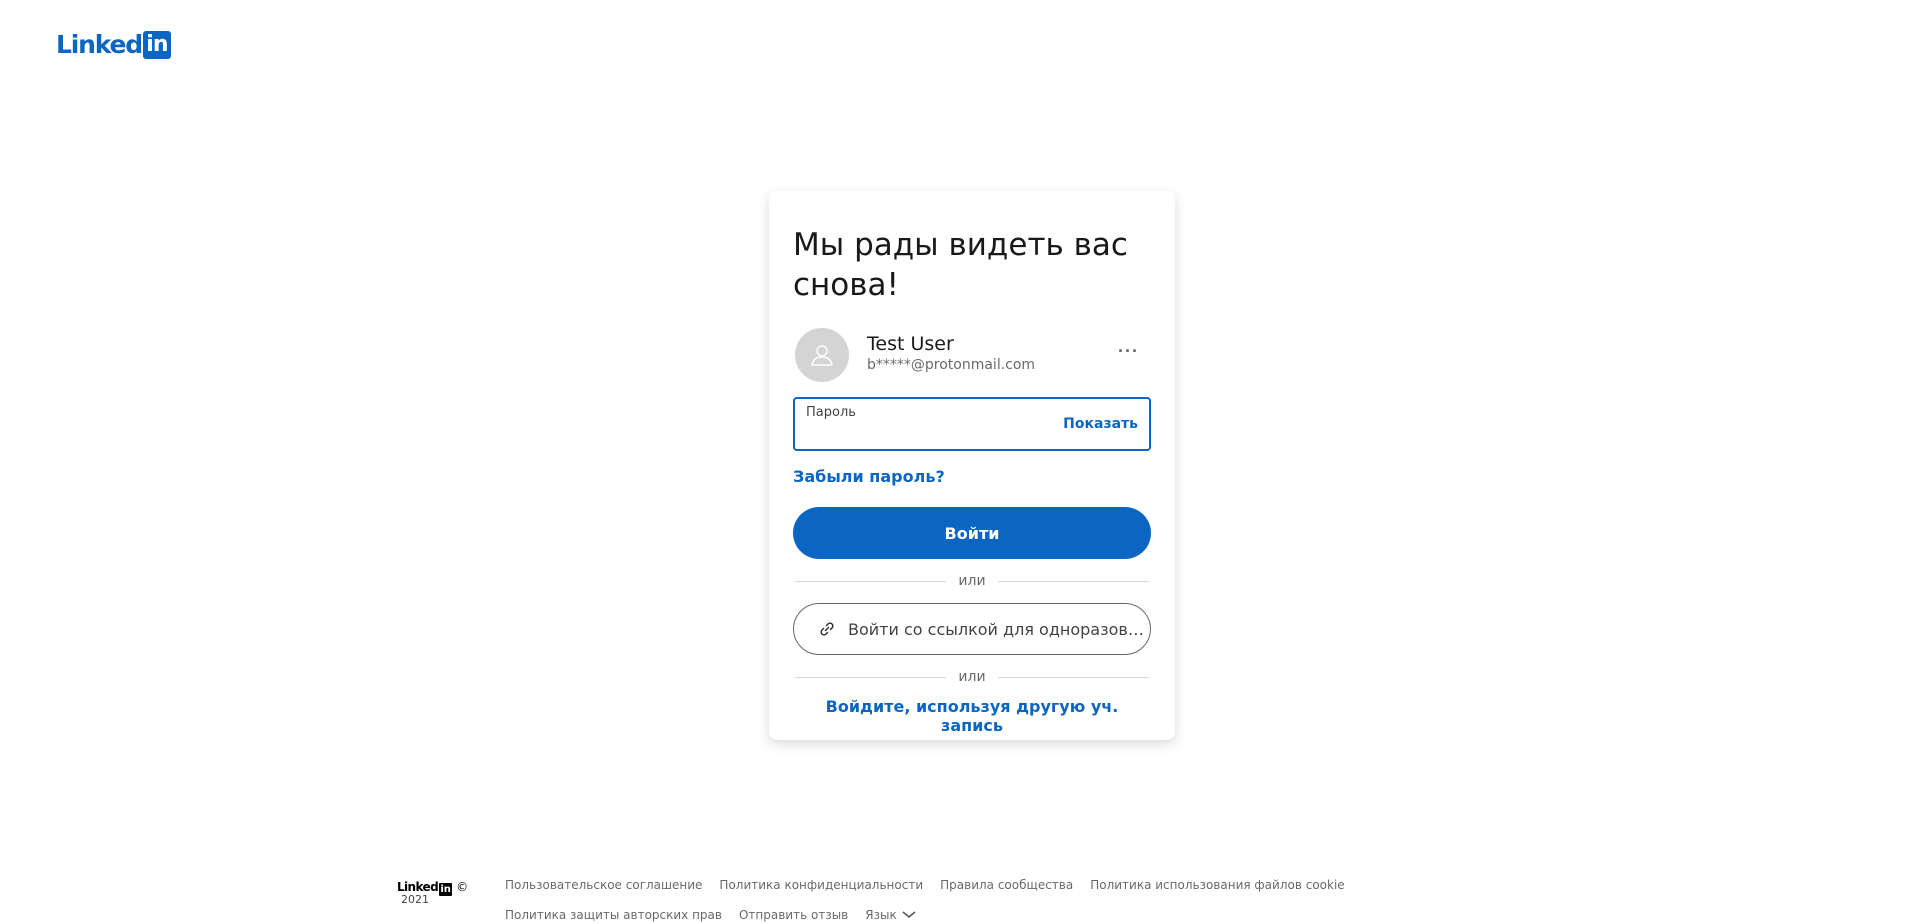 This screenshot has width=1920, height=924. I want to click on avatar, so click(822, 355).